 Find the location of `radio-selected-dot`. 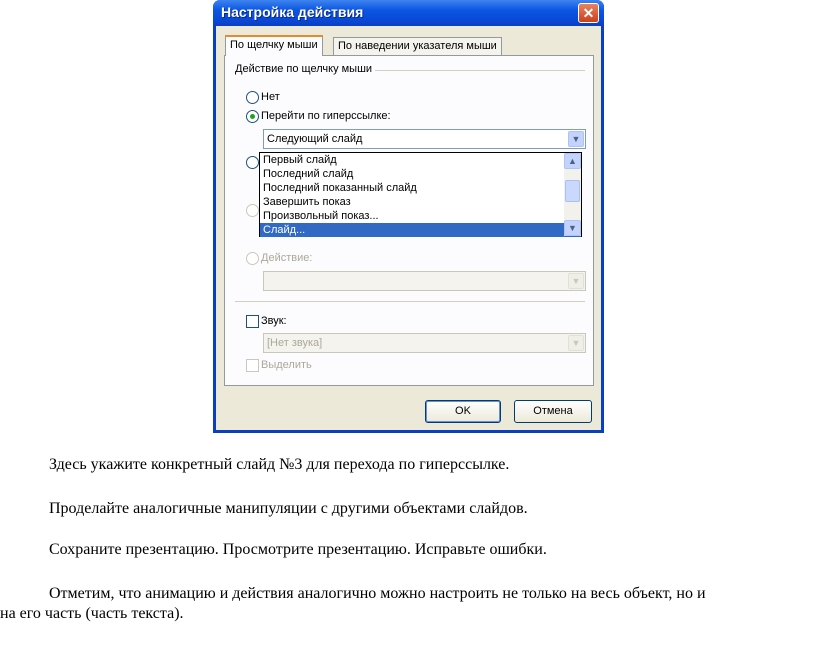

radio-selected-dot is located at coordinates (252, 116).